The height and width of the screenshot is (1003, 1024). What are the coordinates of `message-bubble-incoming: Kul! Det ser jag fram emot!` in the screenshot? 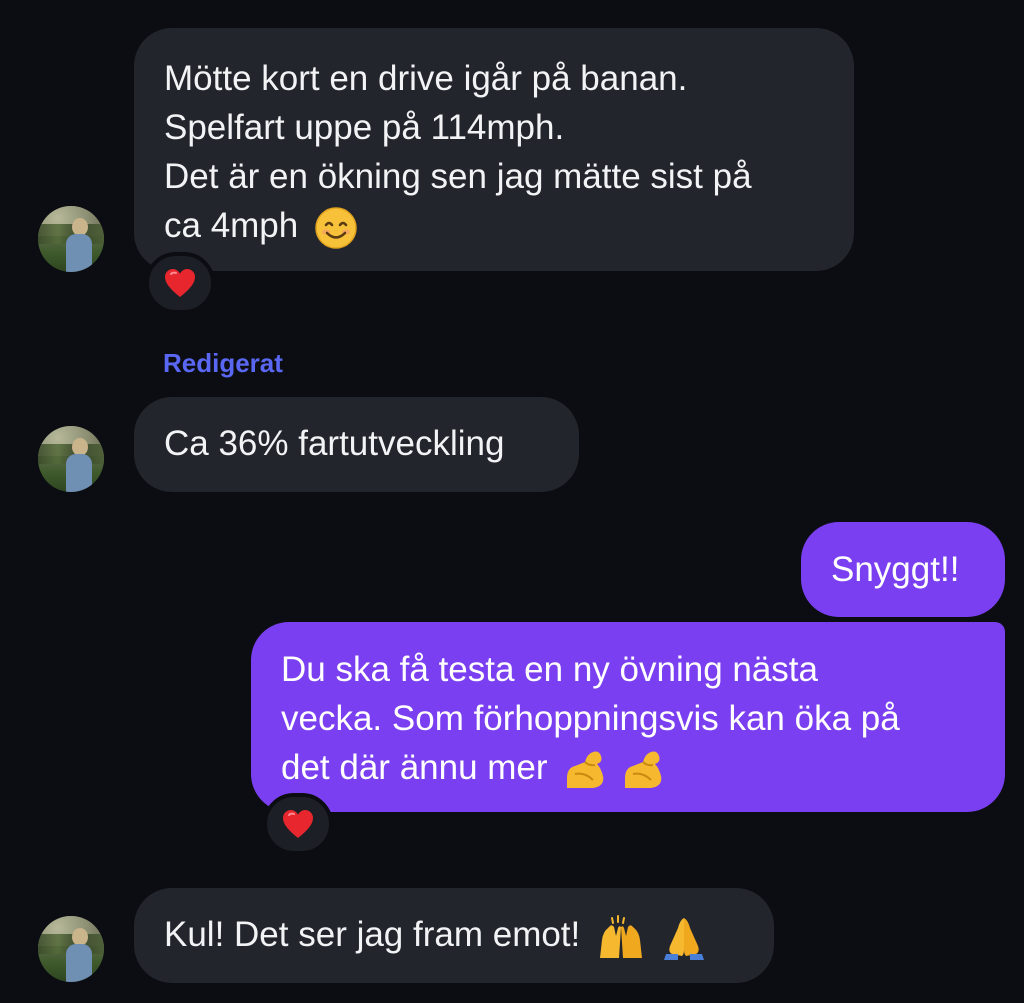 It's located at (454, 935).